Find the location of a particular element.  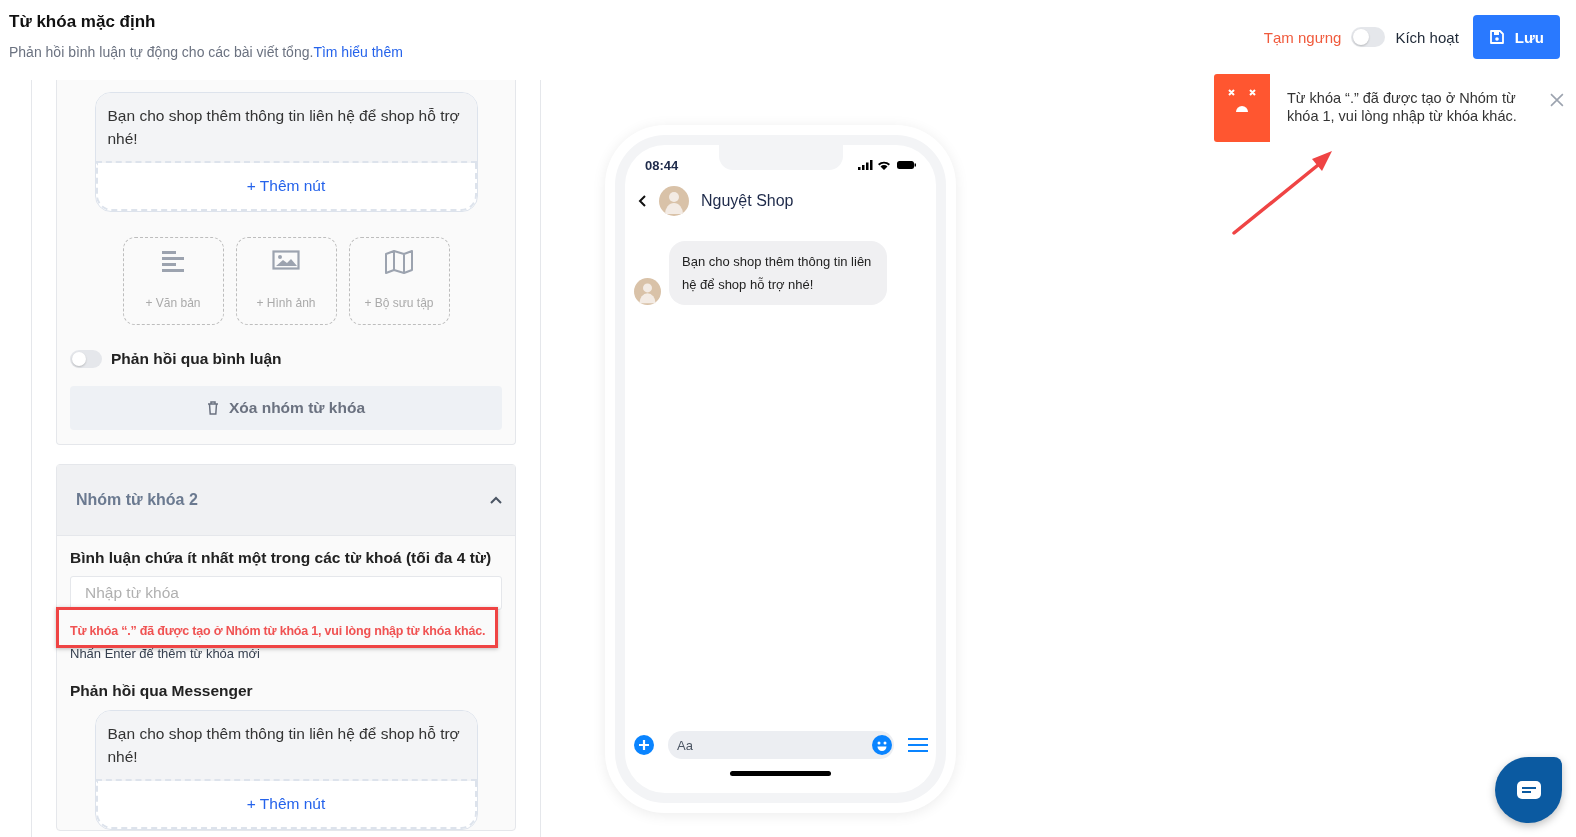

hint-text: Nhấn Enter để thêm từ khóa mới is located at coordinates (165, 653).